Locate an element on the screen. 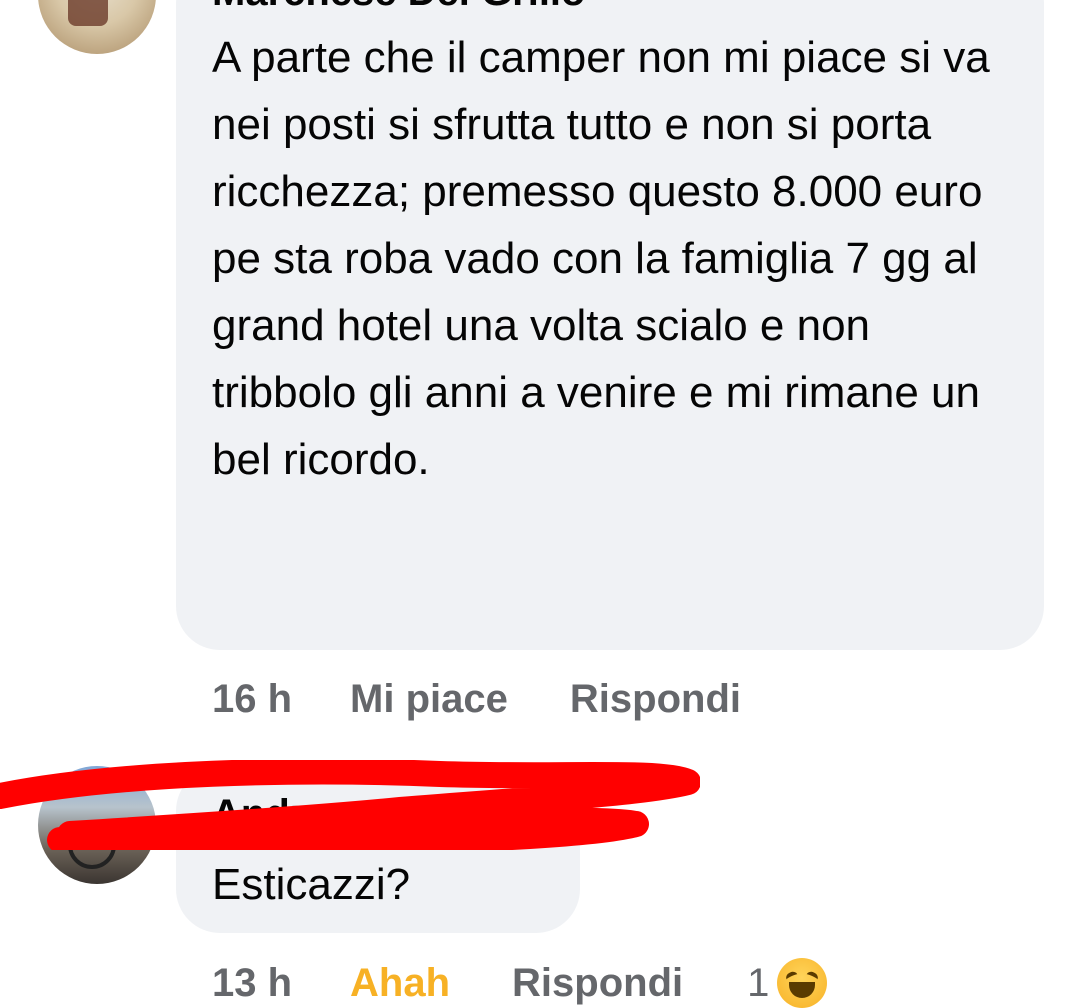 This screenshot has height=1008, width=1080. comment-author-name: Marchese Del Grillo is located at coordinates (398, 7).